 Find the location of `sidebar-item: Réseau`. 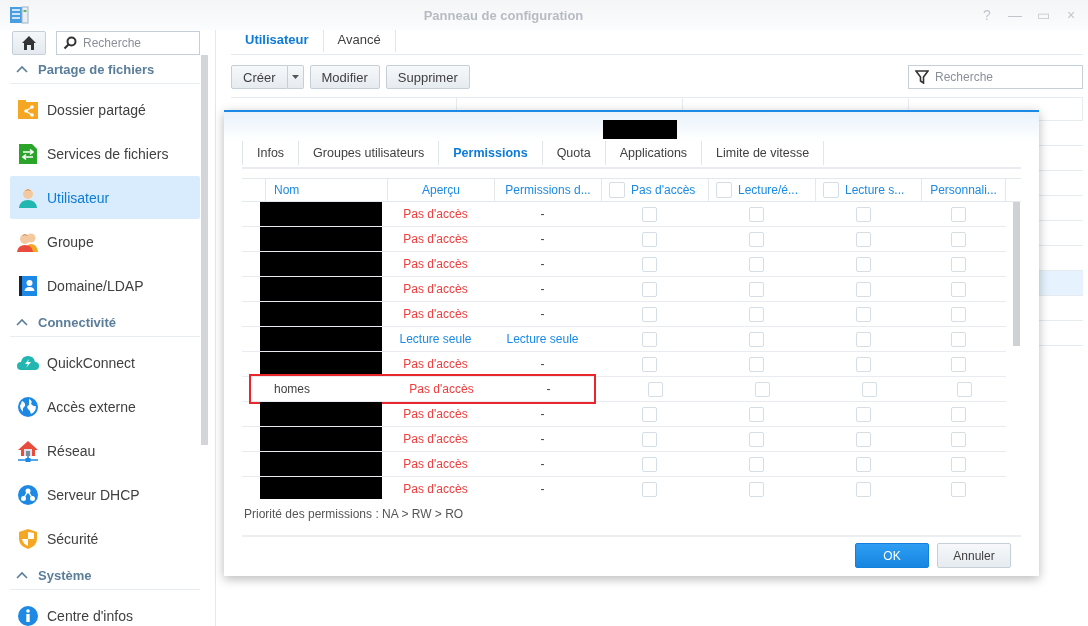

sidebar-item: Réseau is located at coordinates (105, 450).